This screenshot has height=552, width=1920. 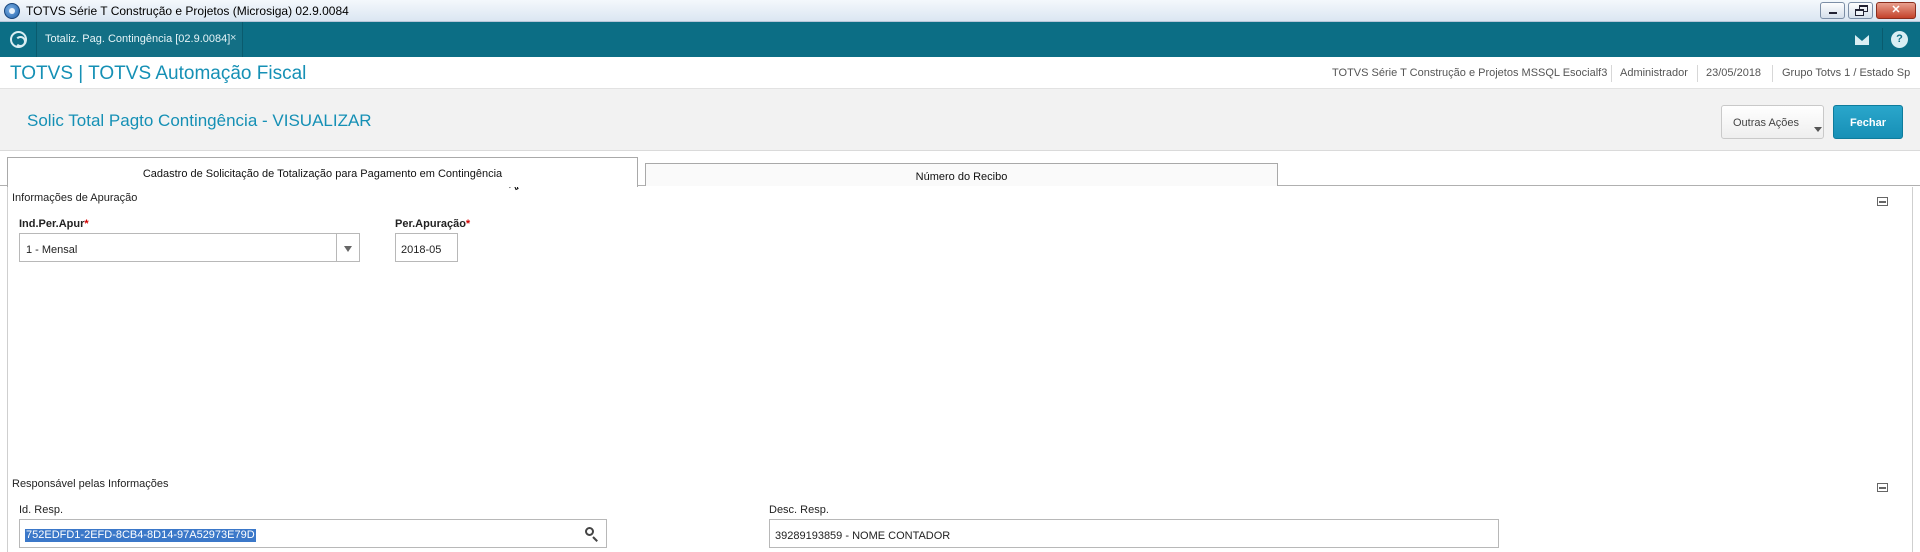 I want to click on close-button: Fechar, so click(x=1868, y=122).